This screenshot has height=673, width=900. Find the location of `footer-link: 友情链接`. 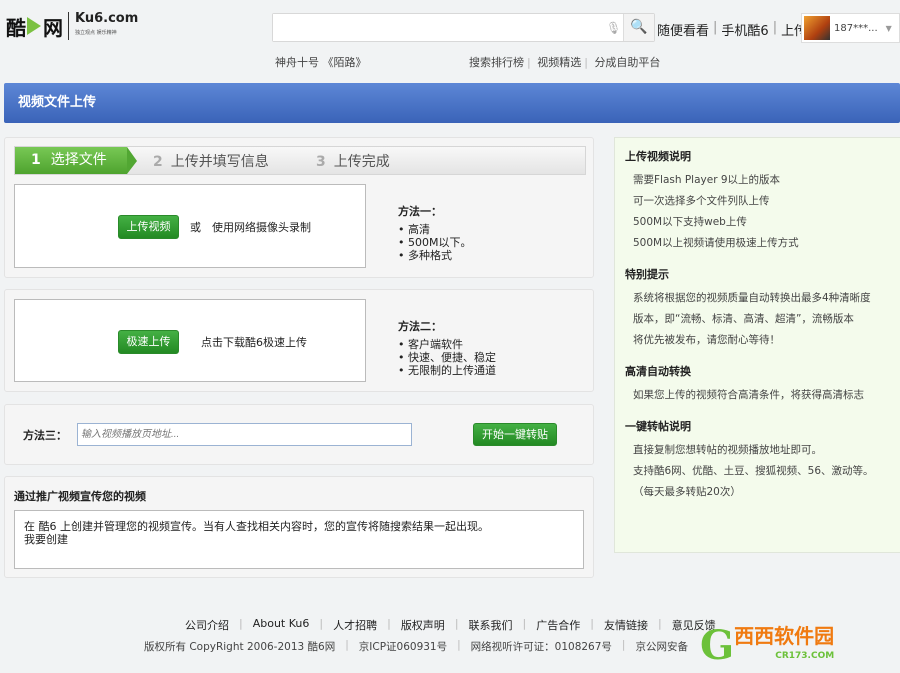

footer-link: 友情链接 is located at coordinates (626, 625).